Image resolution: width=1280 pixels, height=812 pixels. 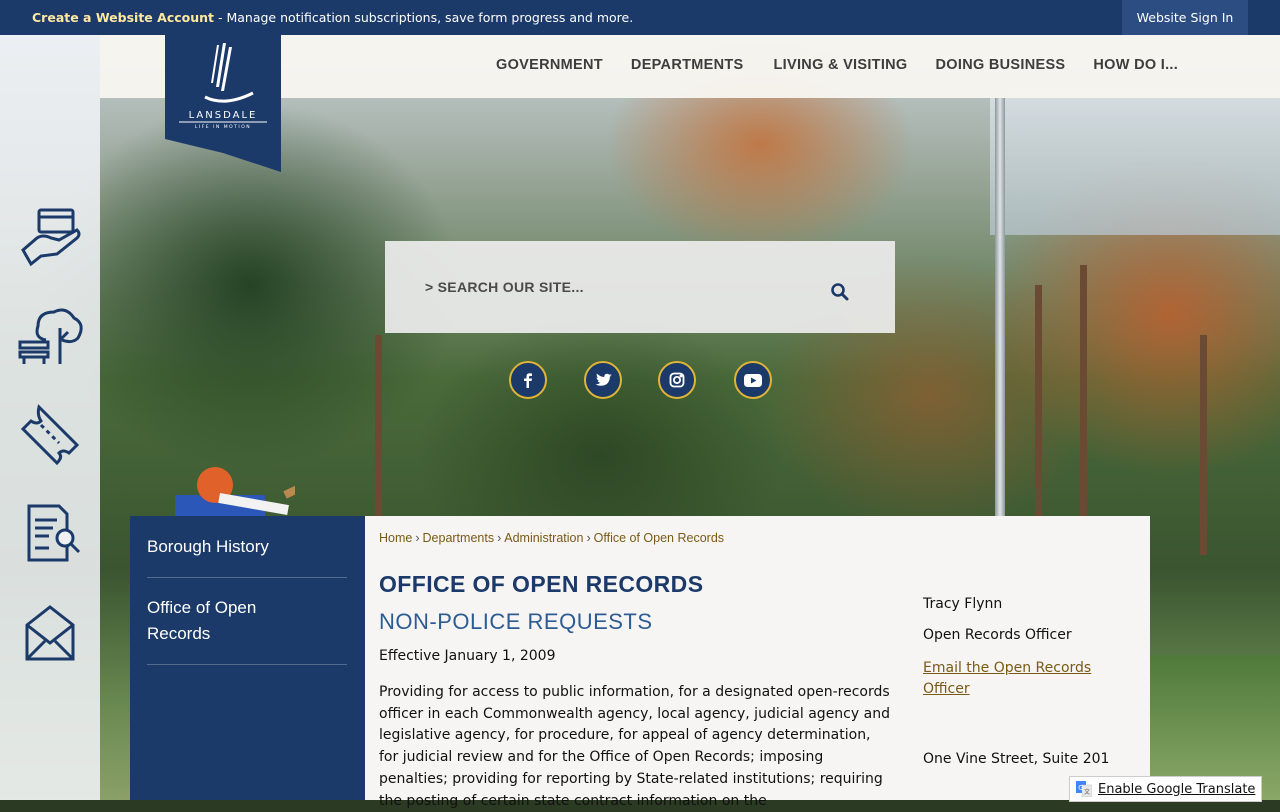 I want to click on page-subtitle: NON-POLICE REQUESTS, so click(x=516, y=621).